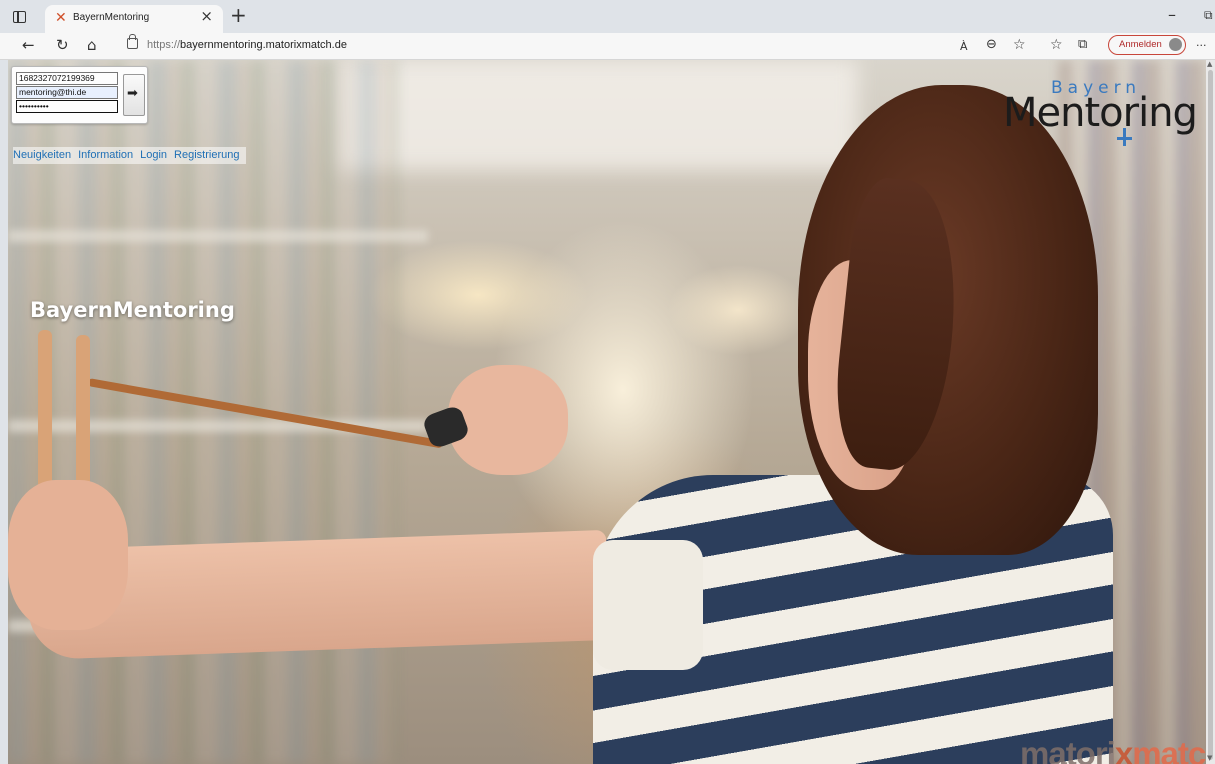  I want to click on brand-x: x, so click(1123, 749).